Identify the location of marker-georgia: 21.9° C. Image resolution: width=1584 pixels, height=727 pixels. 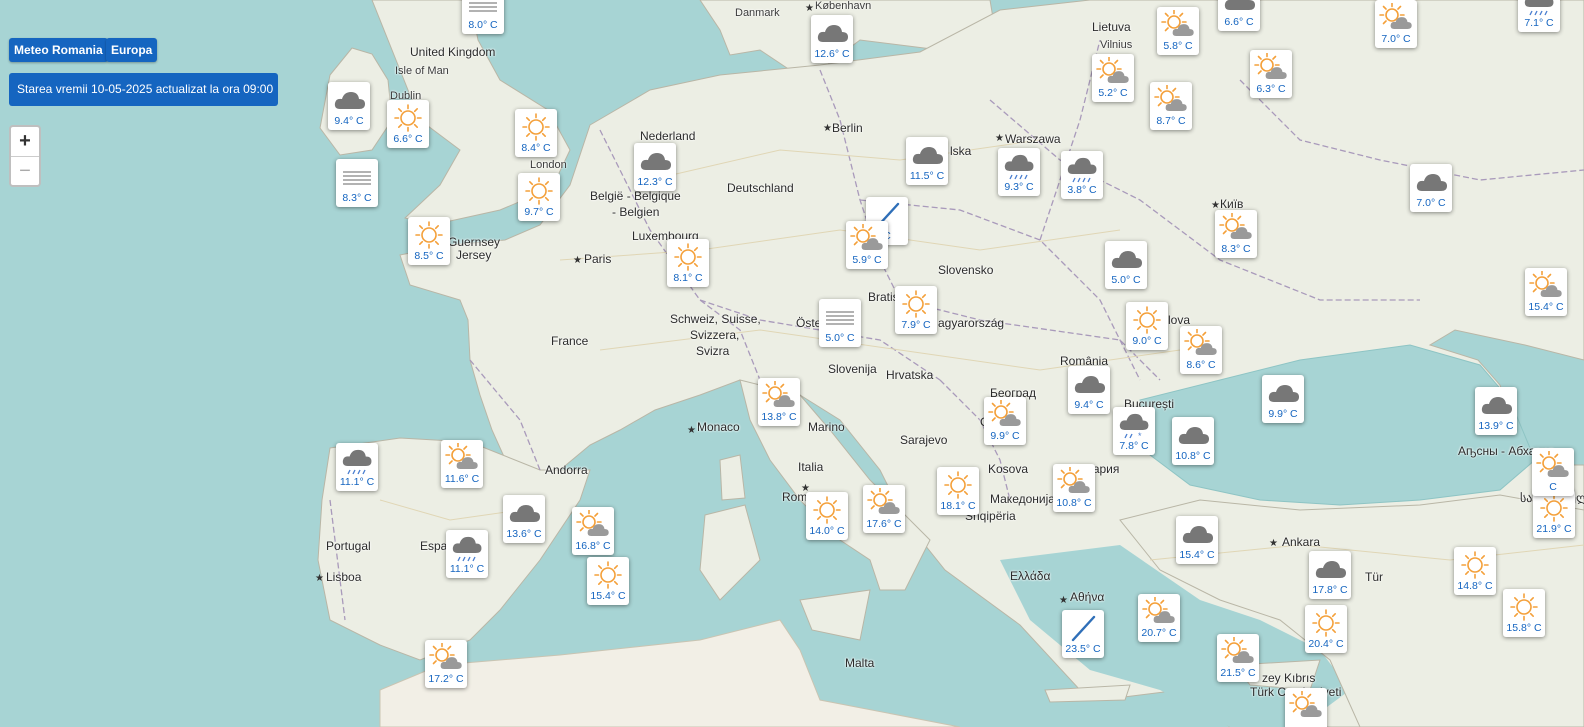
(1554, 514).